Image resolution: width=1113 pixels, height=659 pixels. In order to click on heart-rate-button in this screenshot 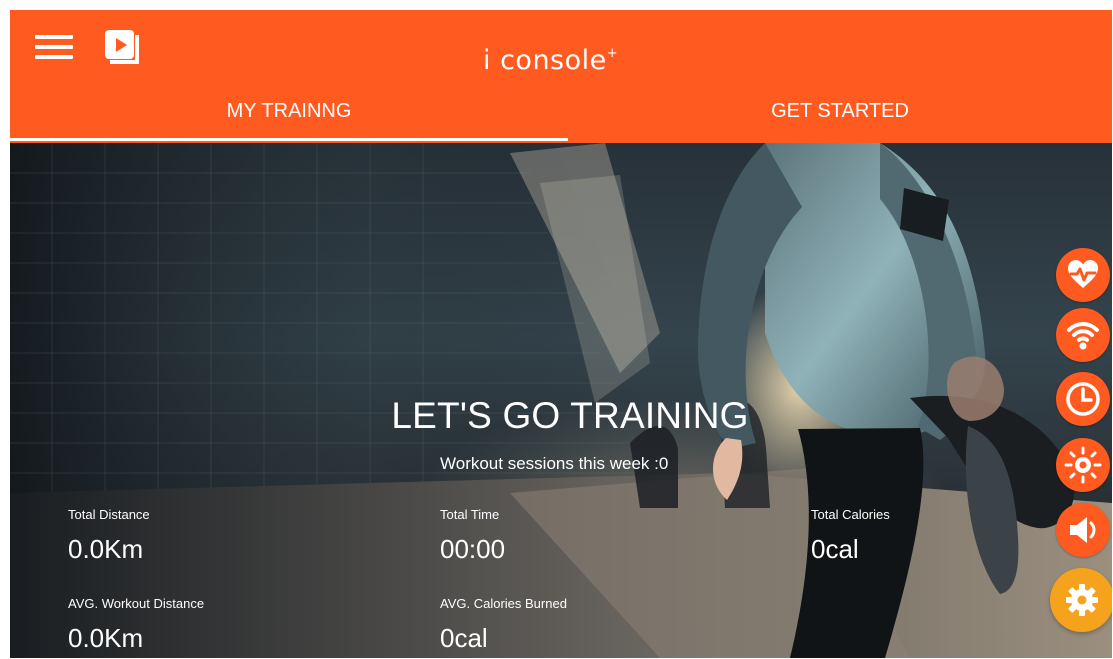, I will do `click(1083, 275)`.